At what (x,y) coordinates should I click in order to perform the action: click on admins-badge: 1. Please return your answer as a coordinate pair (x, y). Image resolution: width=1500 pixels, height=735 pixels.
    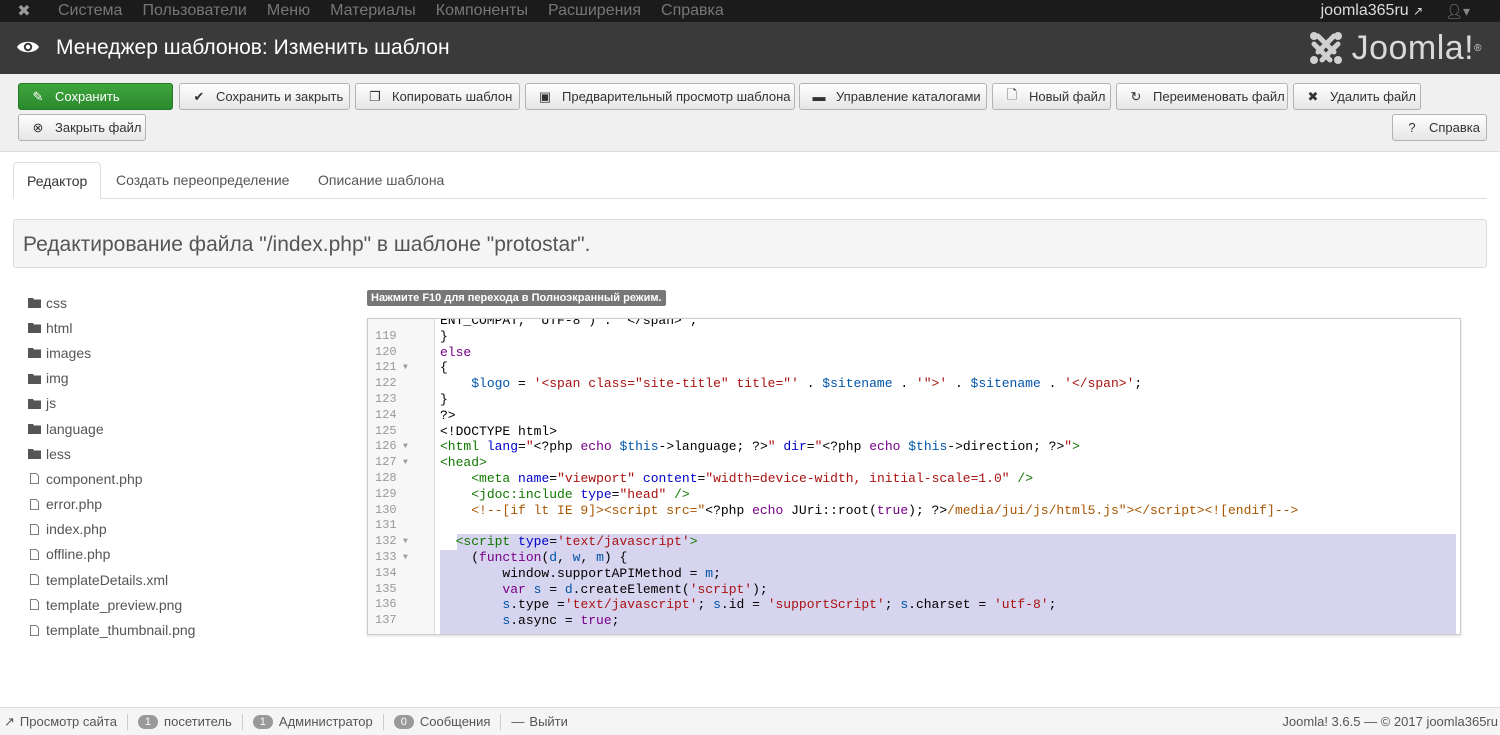
    Looking at the image, I should click on (262, 721).